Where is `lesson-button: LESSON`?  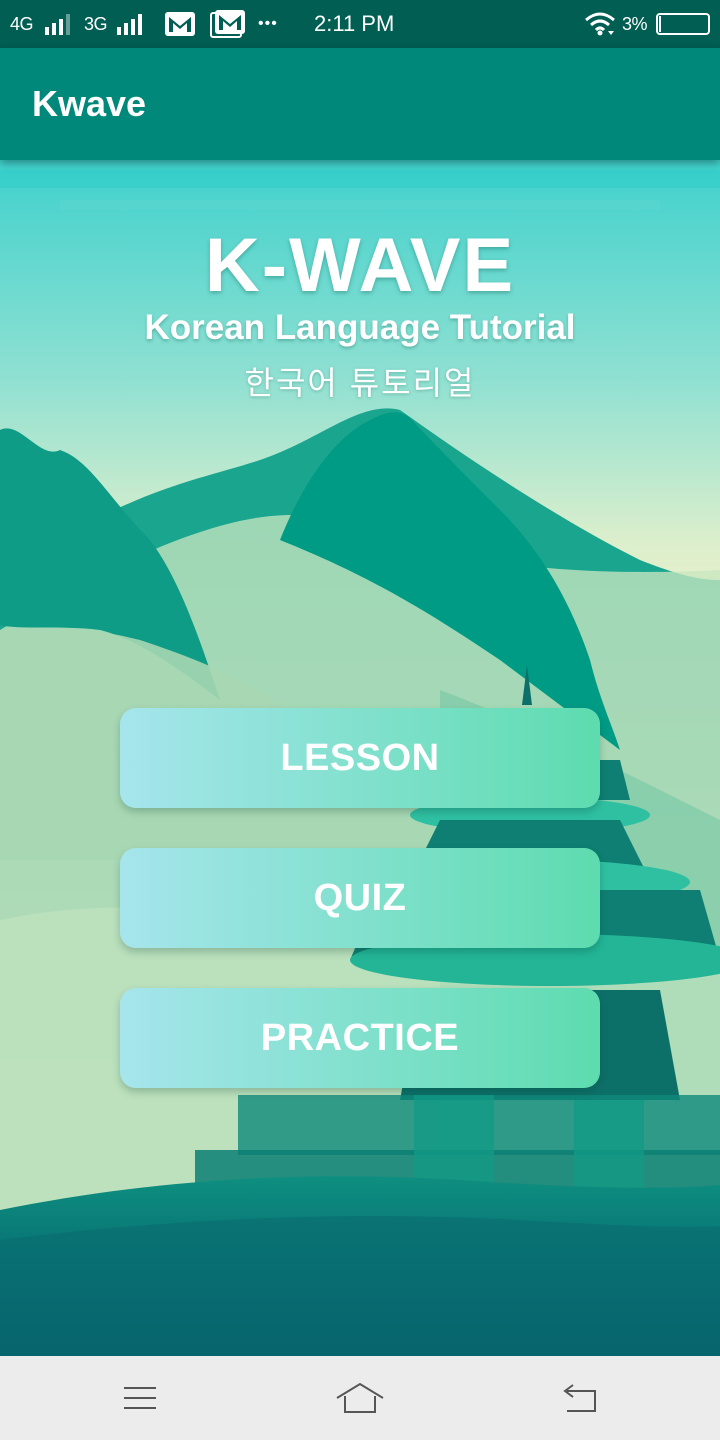
lesson-button: LESSON is located at coordinates (360, 758).